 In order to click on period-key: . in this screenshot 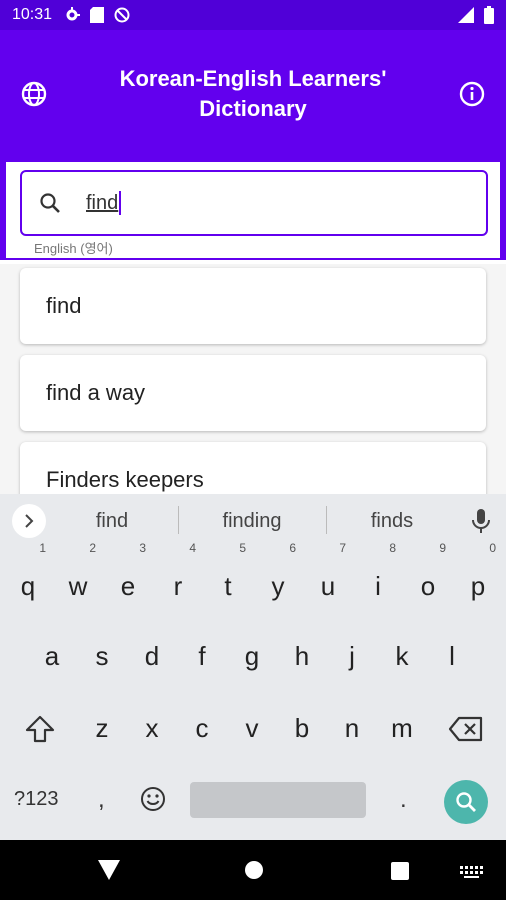, I will do `click(403, 800)`.